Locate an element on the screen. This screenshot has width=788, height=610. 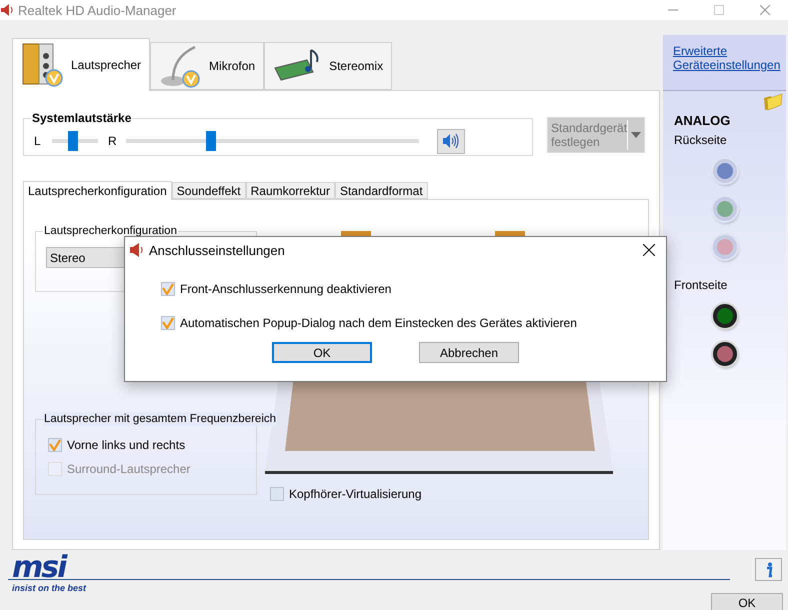
window-title: Realtek HD Audio-Manager is located at coordinates (97, 10).